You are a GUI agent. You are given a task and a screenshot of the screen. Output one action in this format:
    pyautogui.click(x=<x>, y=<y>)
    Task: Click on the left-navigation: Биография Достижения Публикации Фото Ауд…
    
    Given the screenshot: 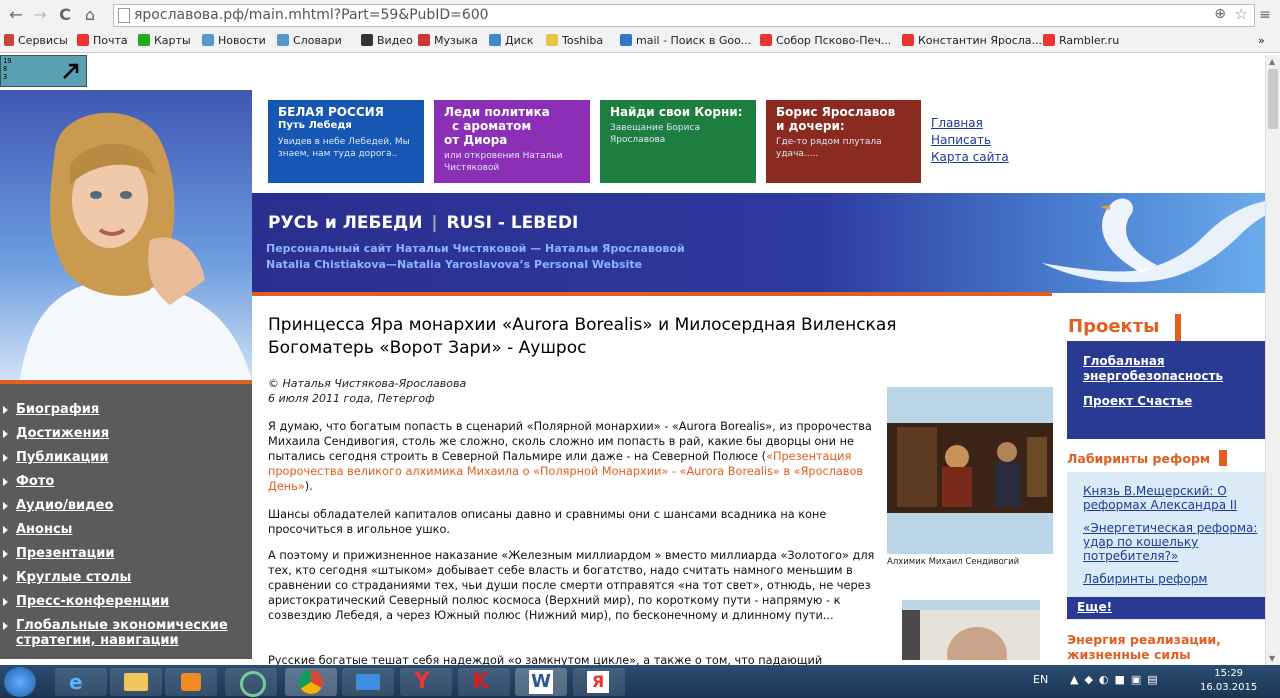 What is the action you would take?
    pyautogui.click(x=126, y=519)
    